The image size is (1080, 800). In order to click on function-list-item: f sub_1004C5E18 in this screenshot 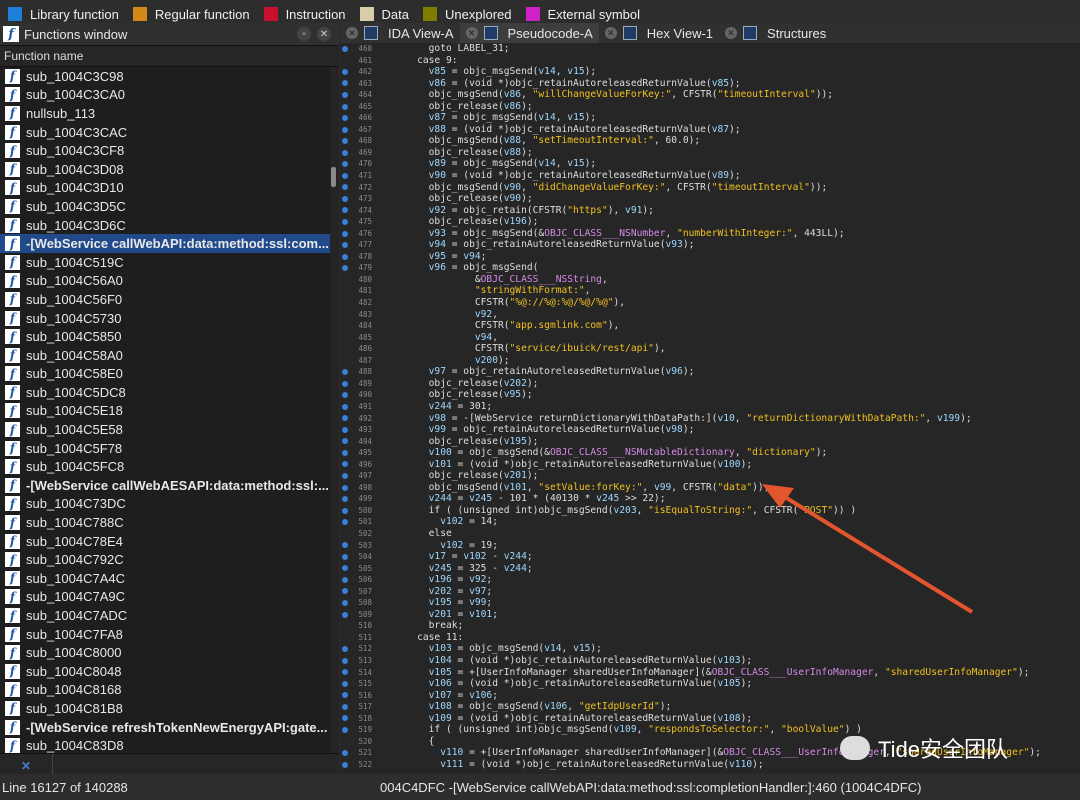, I will do `click(165, 411)`.